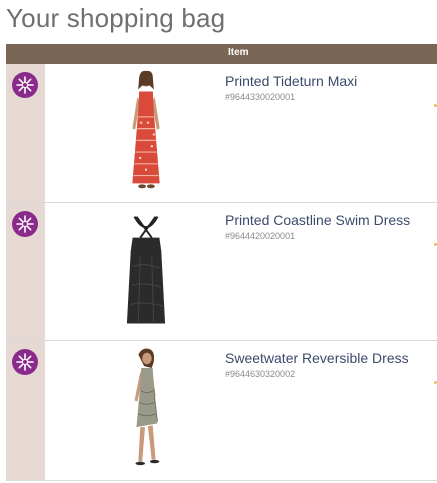 This screenshot has height=483, width=437. Describe the element at coordinates (146, 410) in the screenshot. I see `reversible-dress-model-image` at that location.